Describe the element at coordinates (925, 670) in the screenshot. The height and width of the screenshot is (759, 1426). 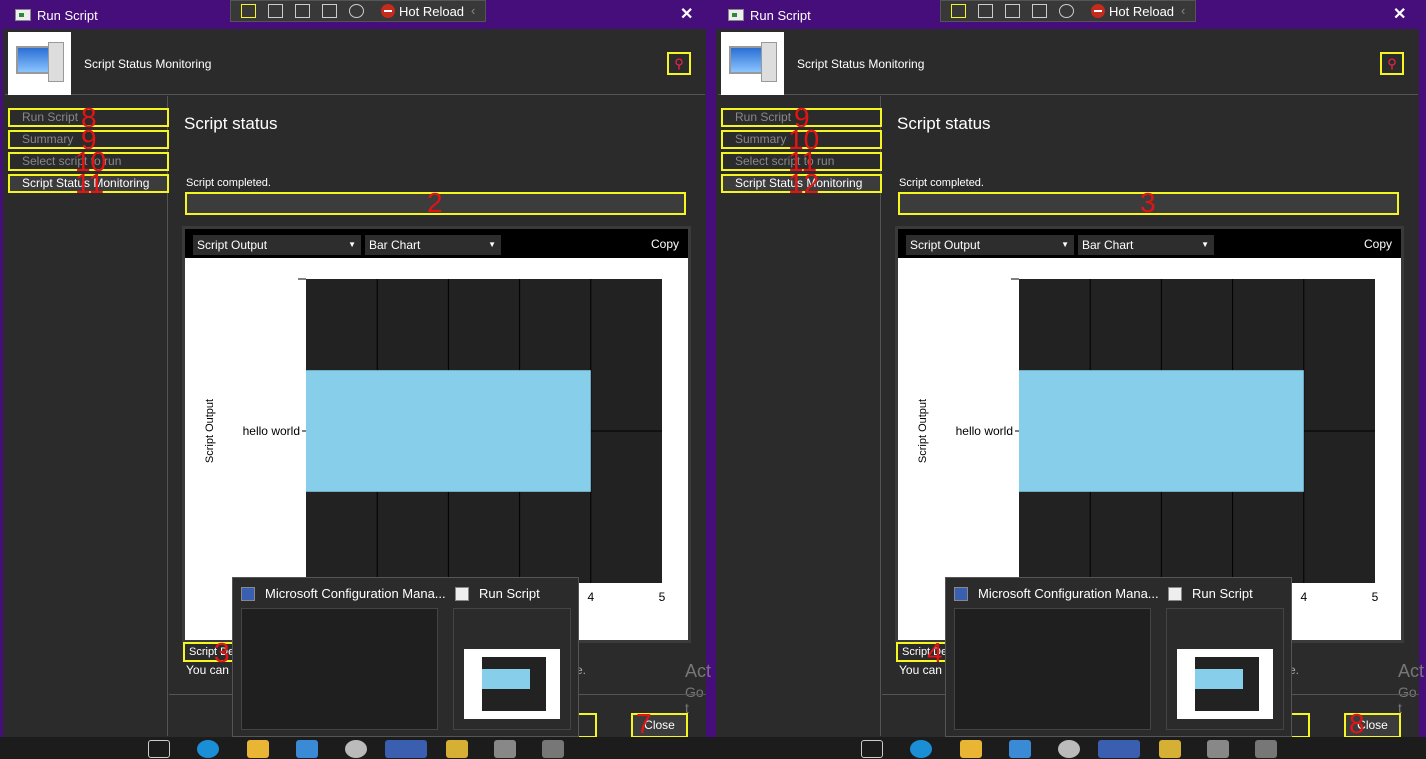
I see `info-text: You can a` at that location.